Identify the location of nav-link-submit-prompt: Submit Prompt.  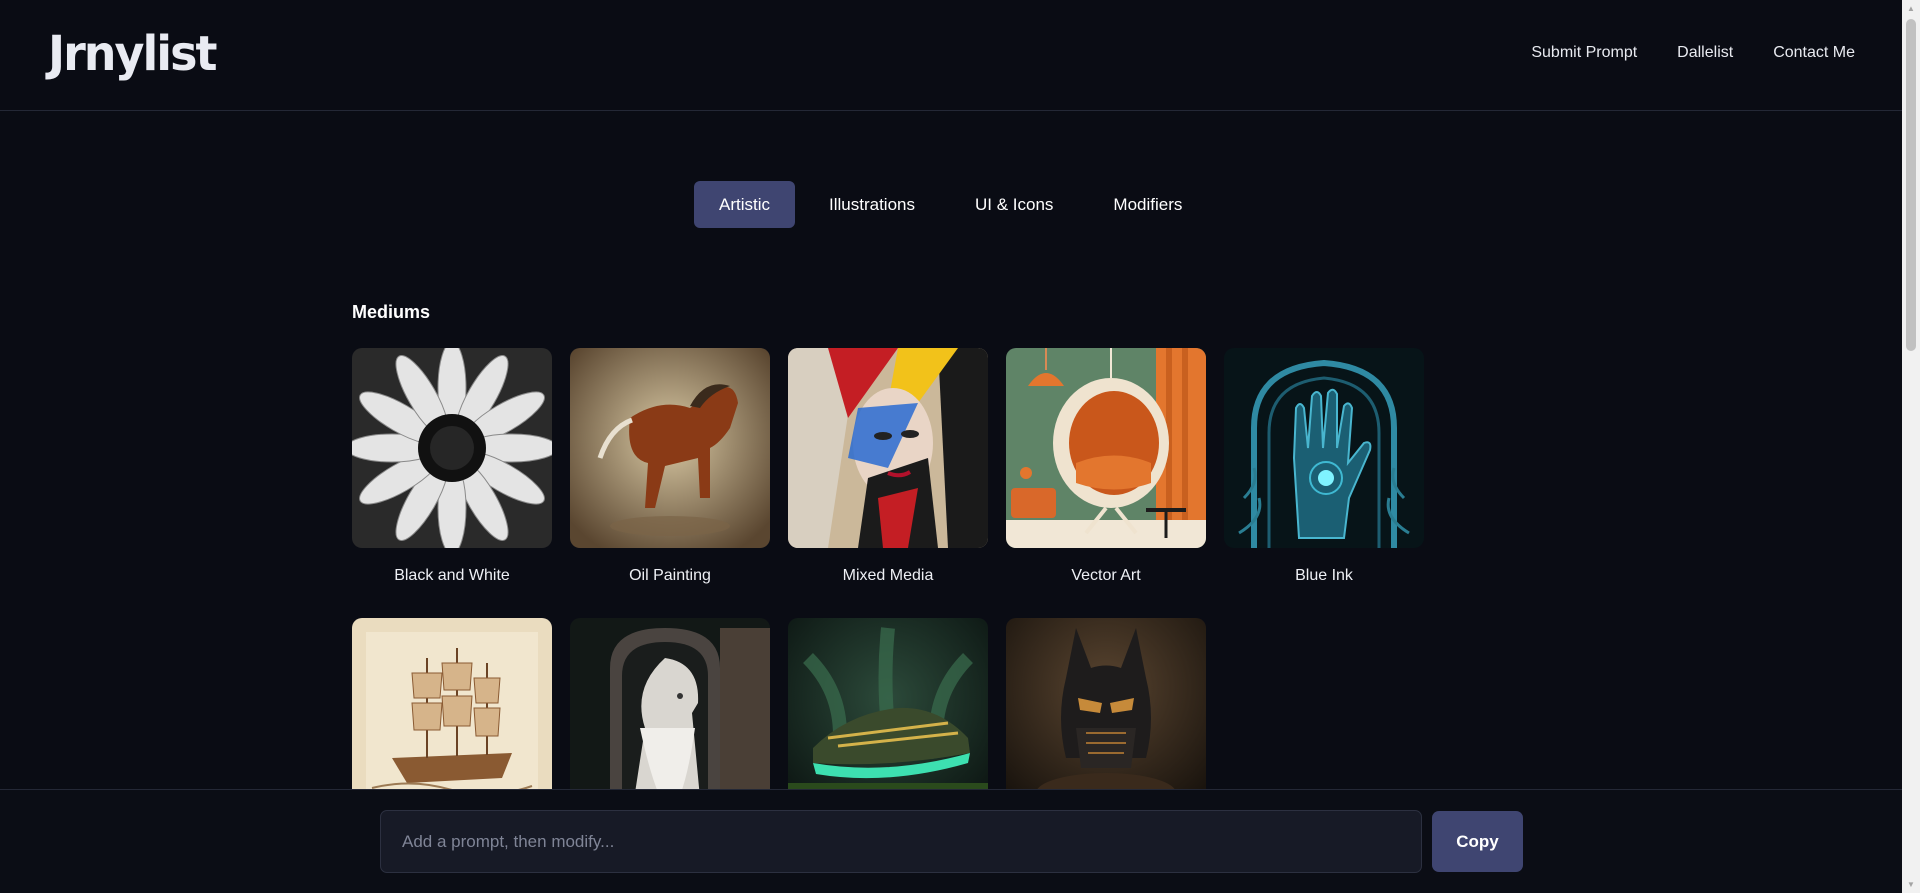
(1584, 53).